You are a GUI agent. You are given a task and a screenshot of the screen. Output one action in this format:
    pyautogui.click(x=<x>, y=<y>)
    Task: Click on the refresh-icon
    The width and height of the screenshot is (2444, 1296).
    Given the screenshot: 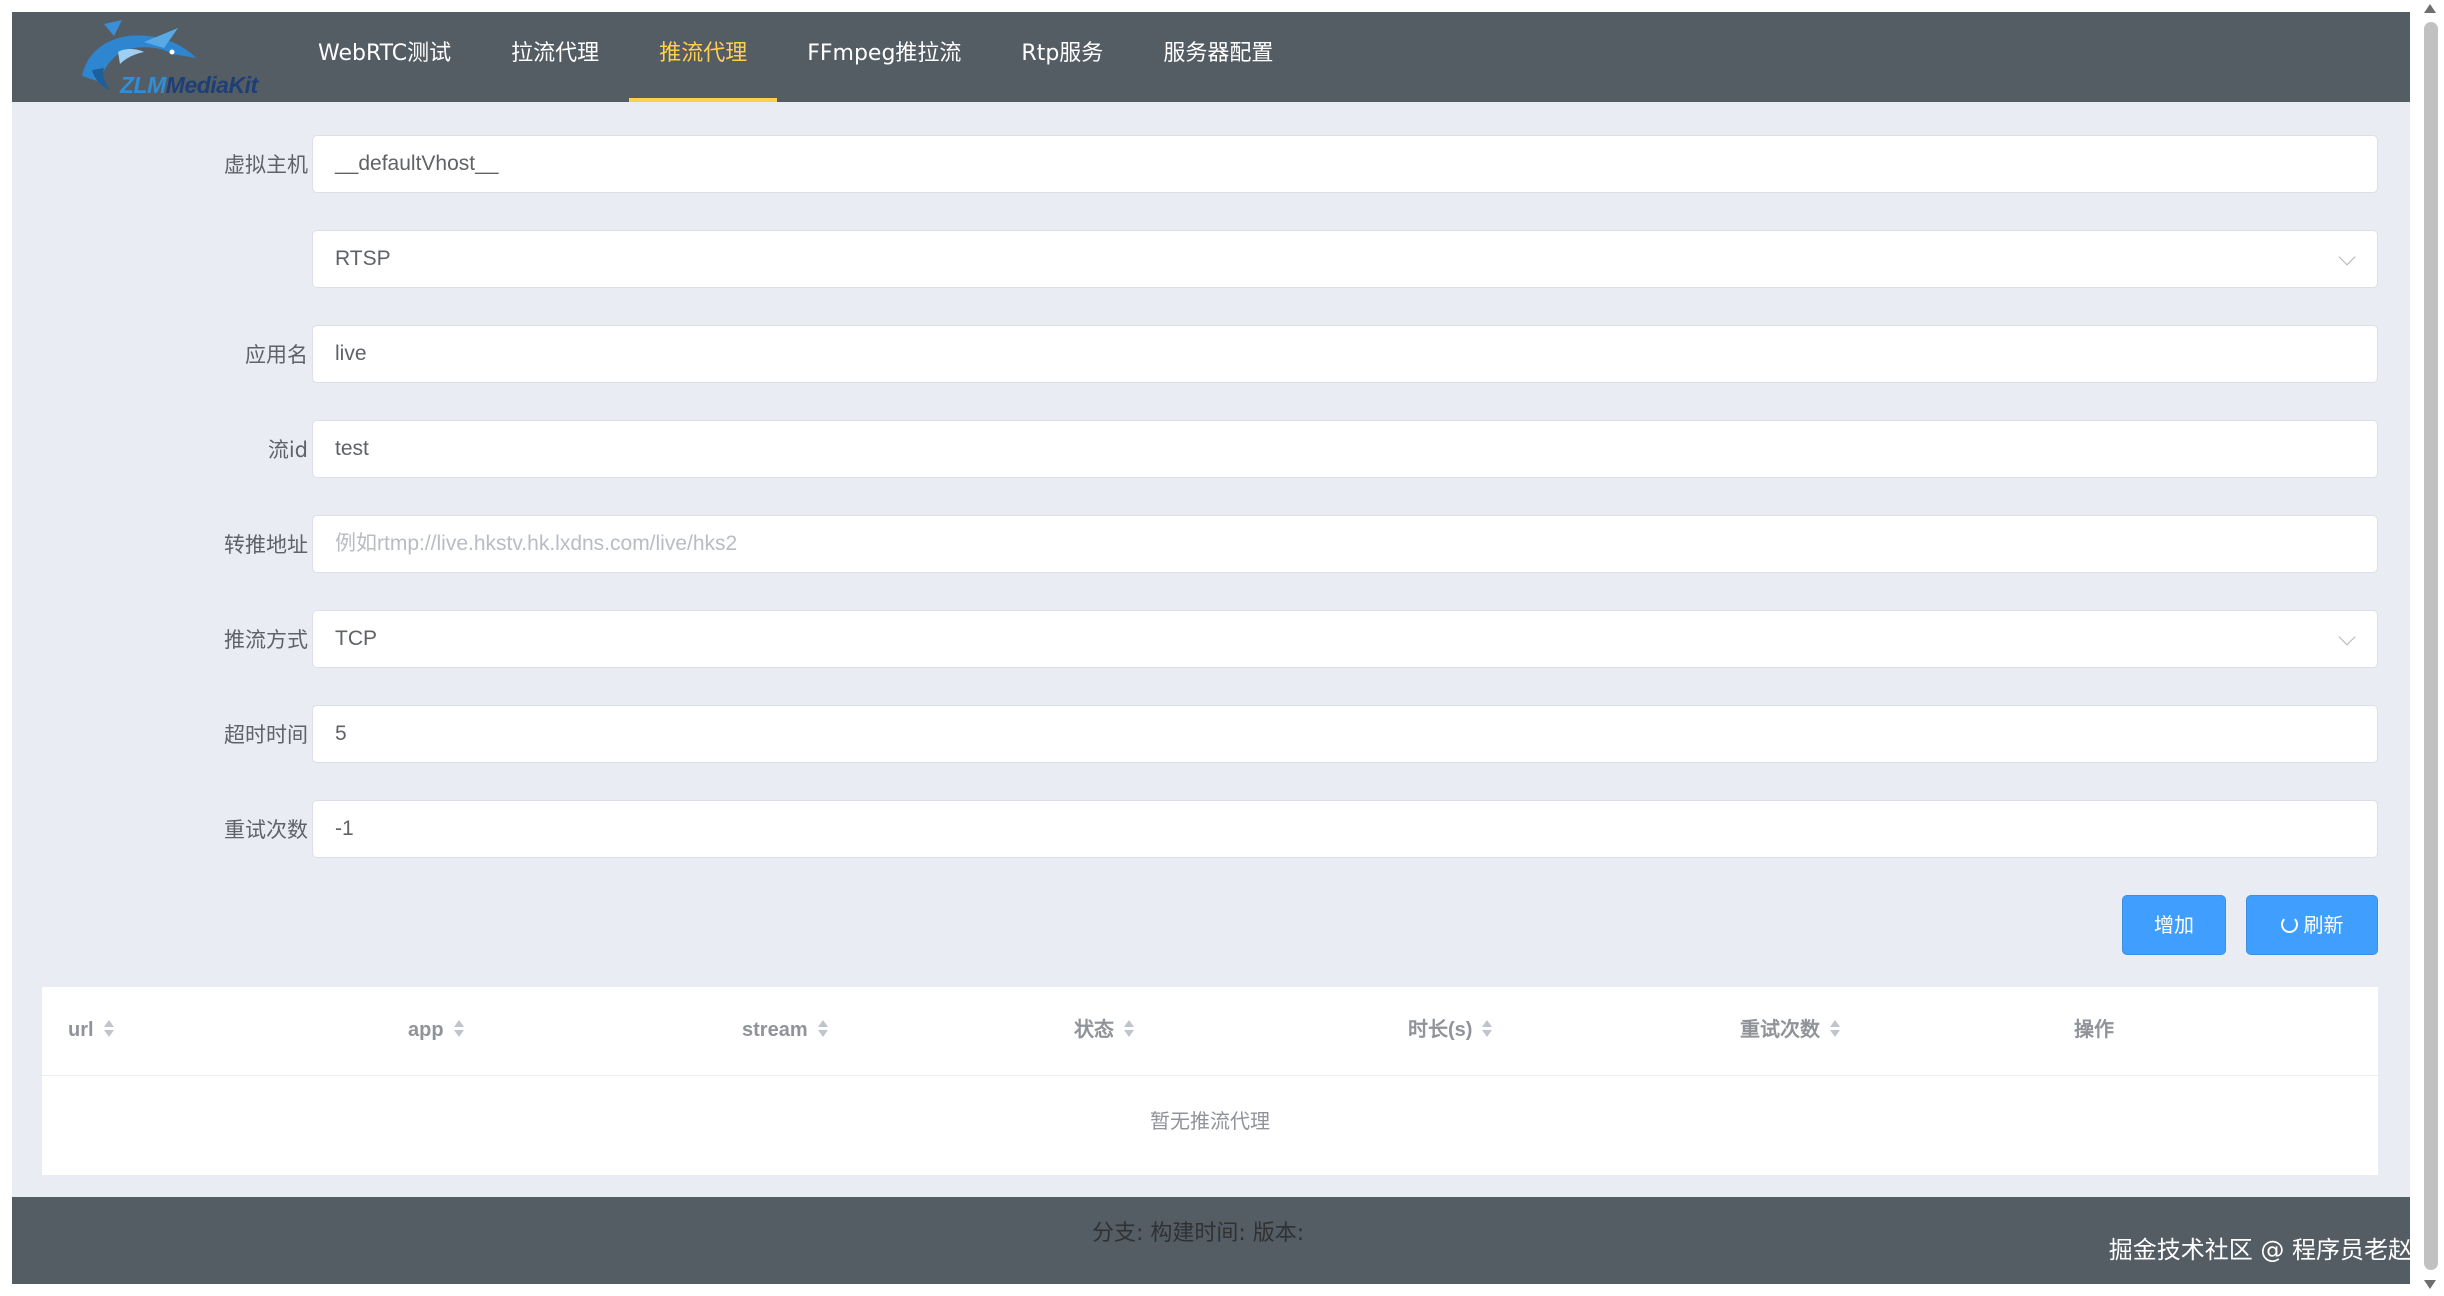 What is the action you would take?
    pyautogui.click(x=2289, y=924)
    